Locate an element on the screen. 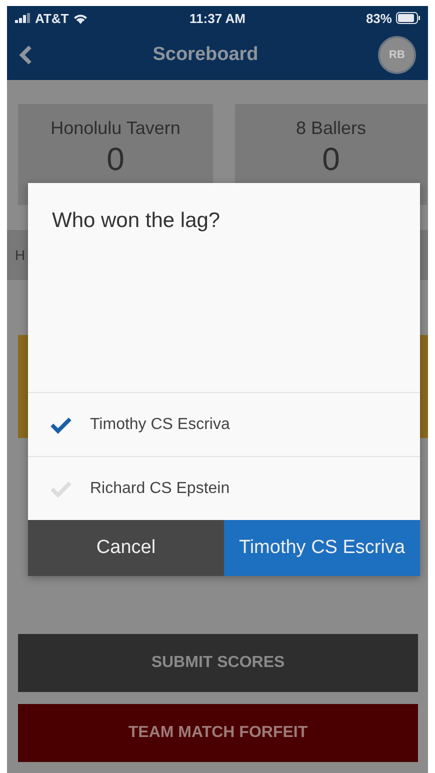 The image size is (435, 773). wifi-icon is located at coordinates (80, 18).